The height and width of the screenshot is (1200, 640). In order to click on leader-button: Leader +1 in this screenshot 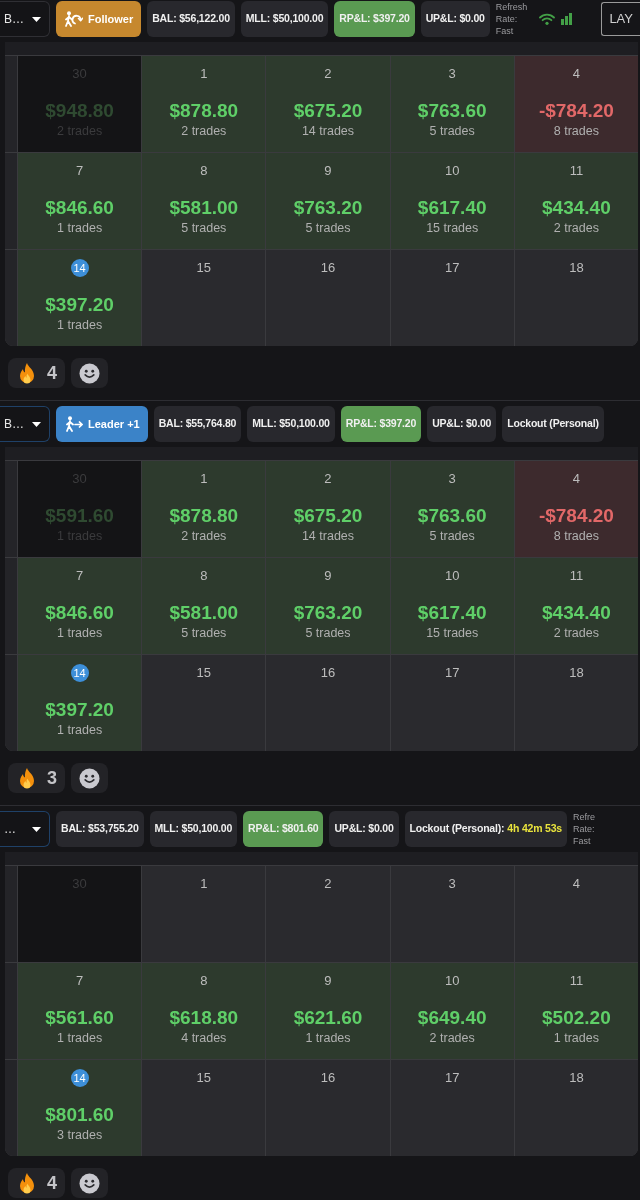, I will do `click(102, 424)`.